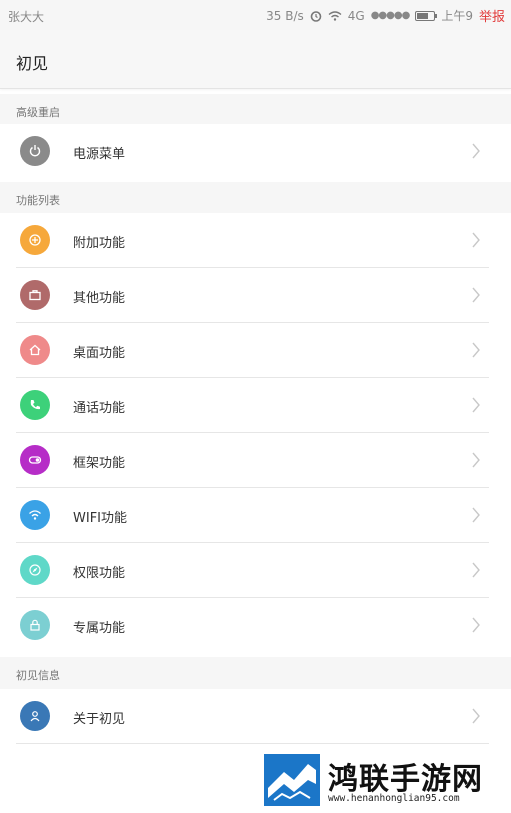  Describe the element at coordinates (99, 243) in the screenshot. I see `list-item-label: 附加功能` at that location.